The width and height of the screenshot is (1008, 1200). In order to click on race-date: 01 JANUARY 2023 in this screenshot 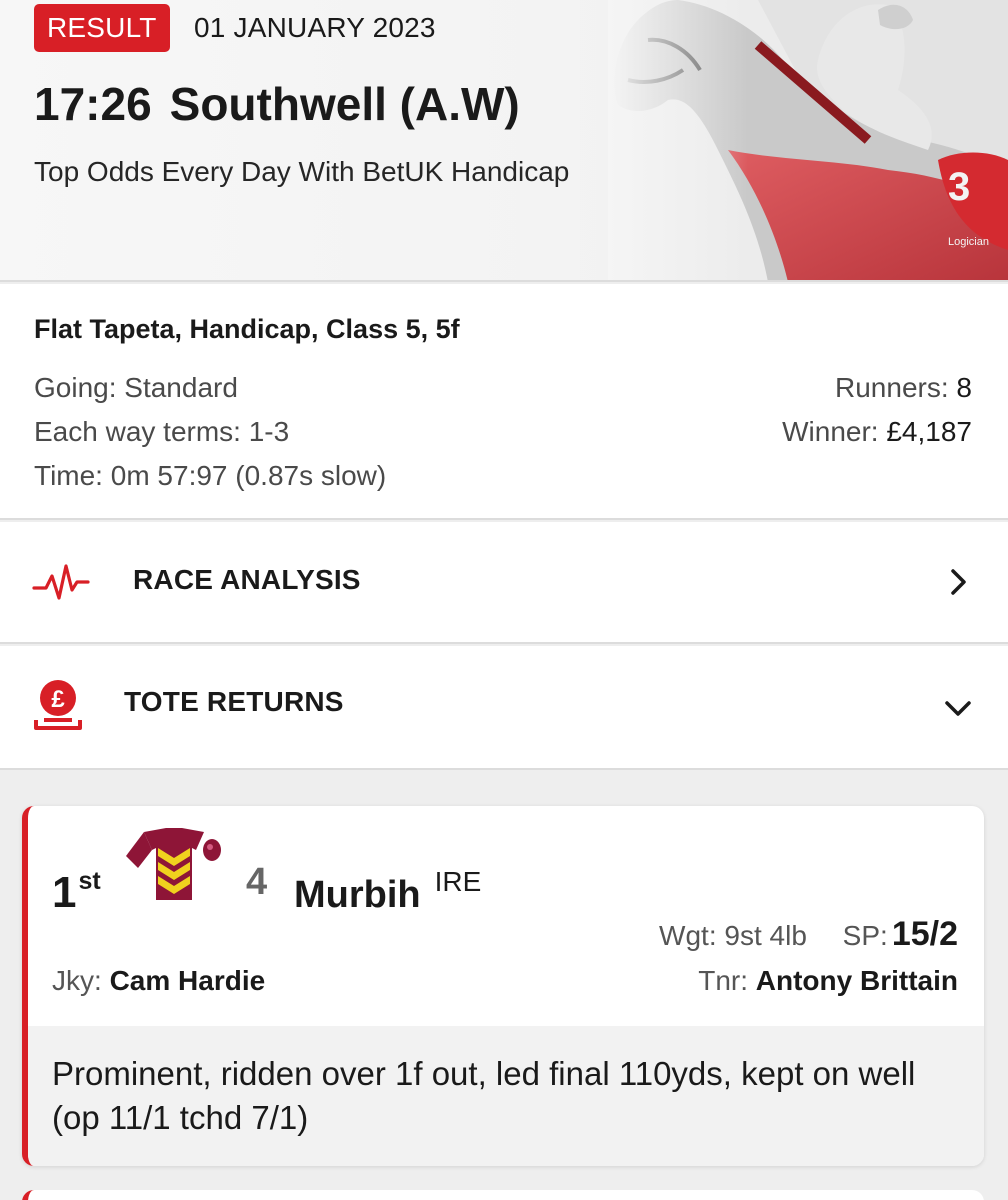, I will do `click(315, 27)`.